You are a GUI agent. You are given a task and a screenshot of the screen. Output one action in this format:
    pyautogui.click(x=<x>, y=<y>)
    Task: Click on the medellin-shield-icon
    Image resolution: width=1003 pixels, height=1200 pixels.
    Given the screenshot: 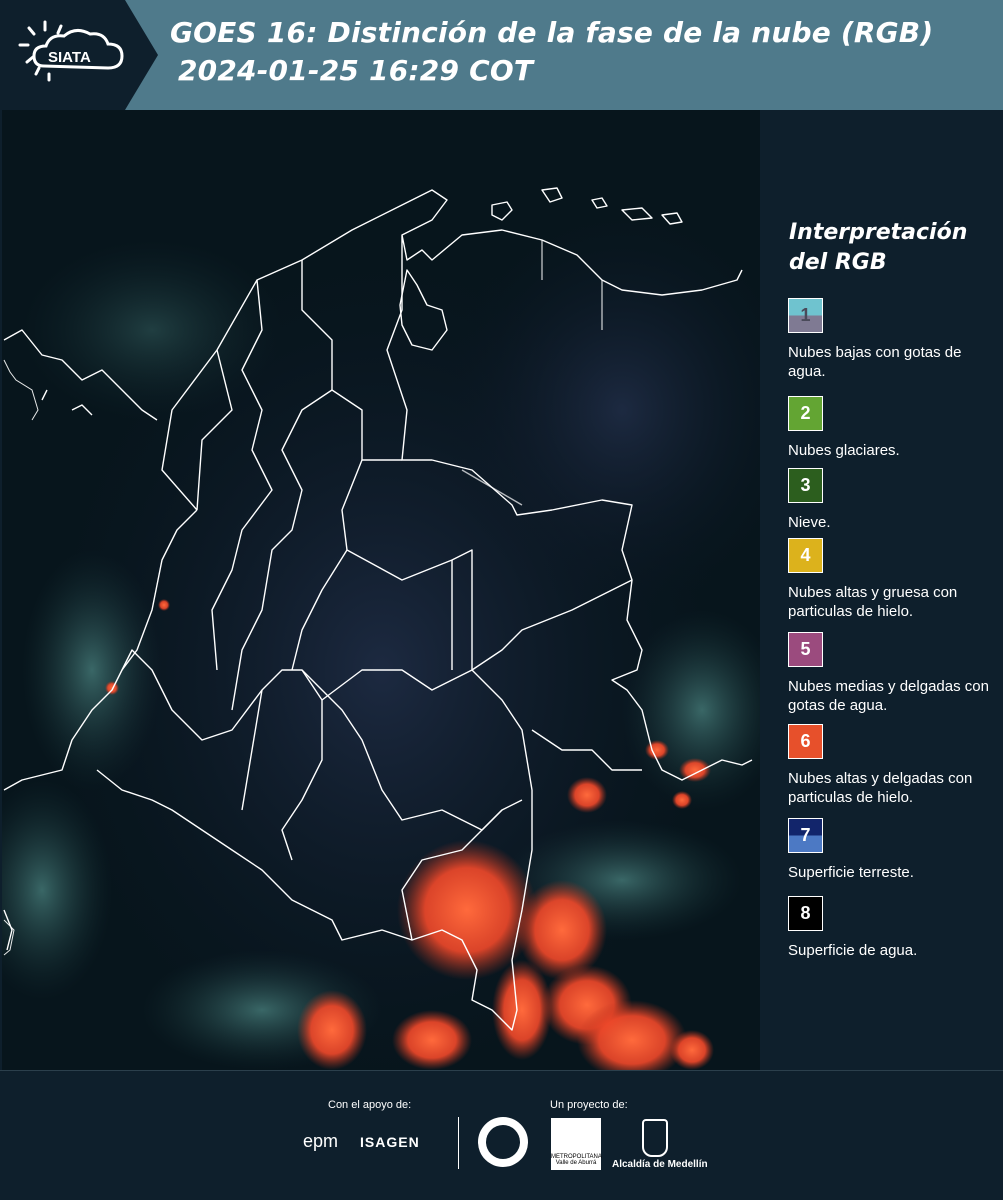 What is the action you would take?
    pyautogui.click(x=655, y=1138)
    